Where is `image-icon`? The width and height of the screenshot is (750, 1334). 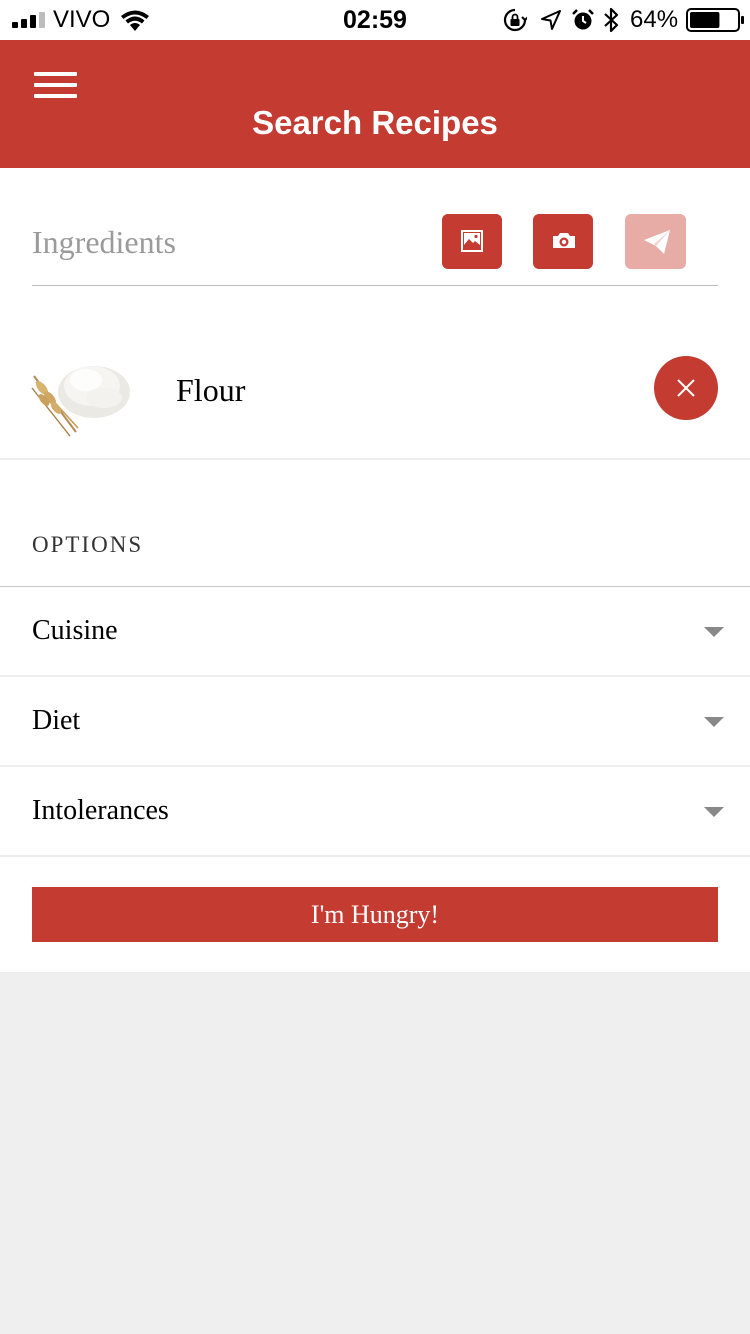 image-icon is located at coordinates (472, 241).